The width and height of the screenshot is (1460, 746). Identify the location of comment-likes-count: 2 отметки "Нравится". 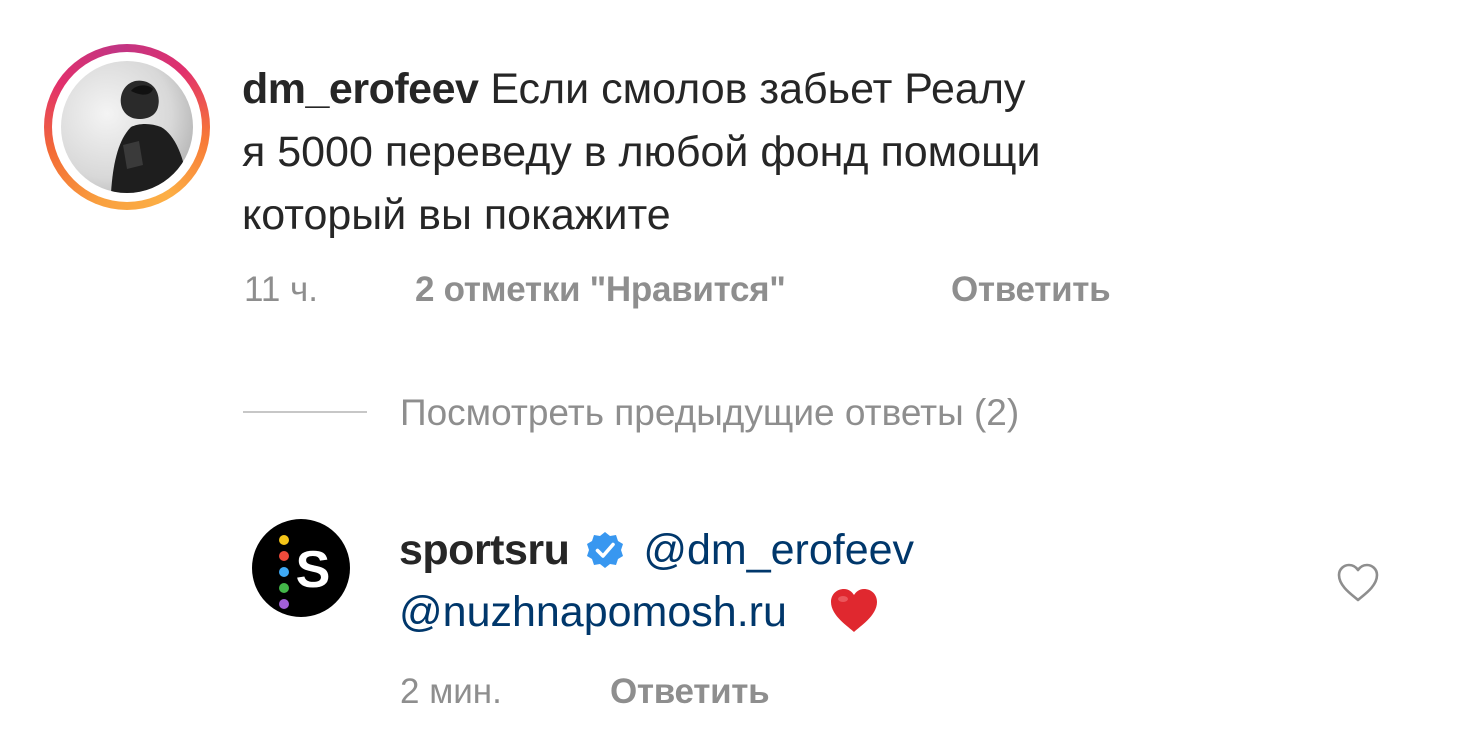
(600, 290).